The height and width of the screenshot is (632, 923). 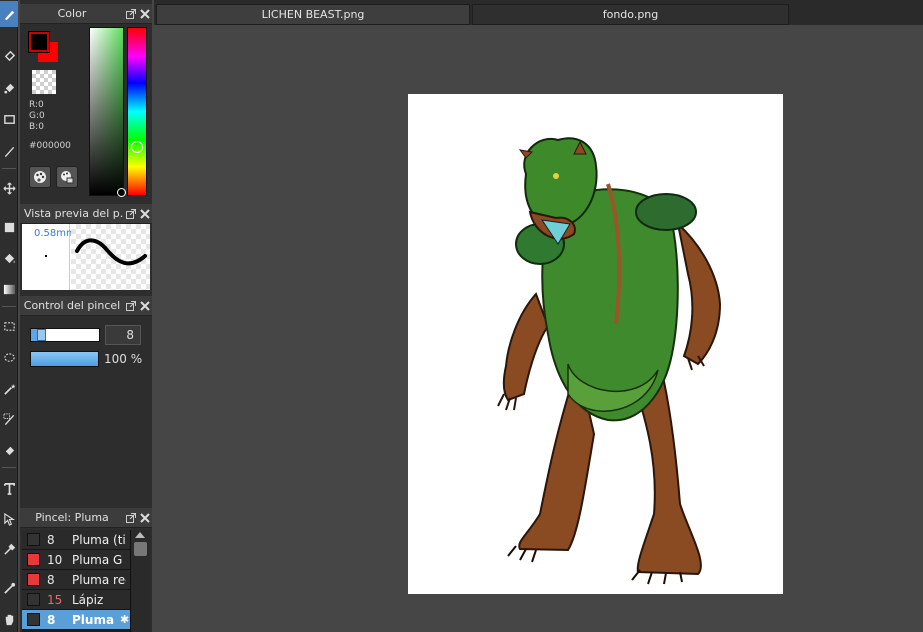 I want to click on brush-name: Lápiz, so click(x=88, y=599).